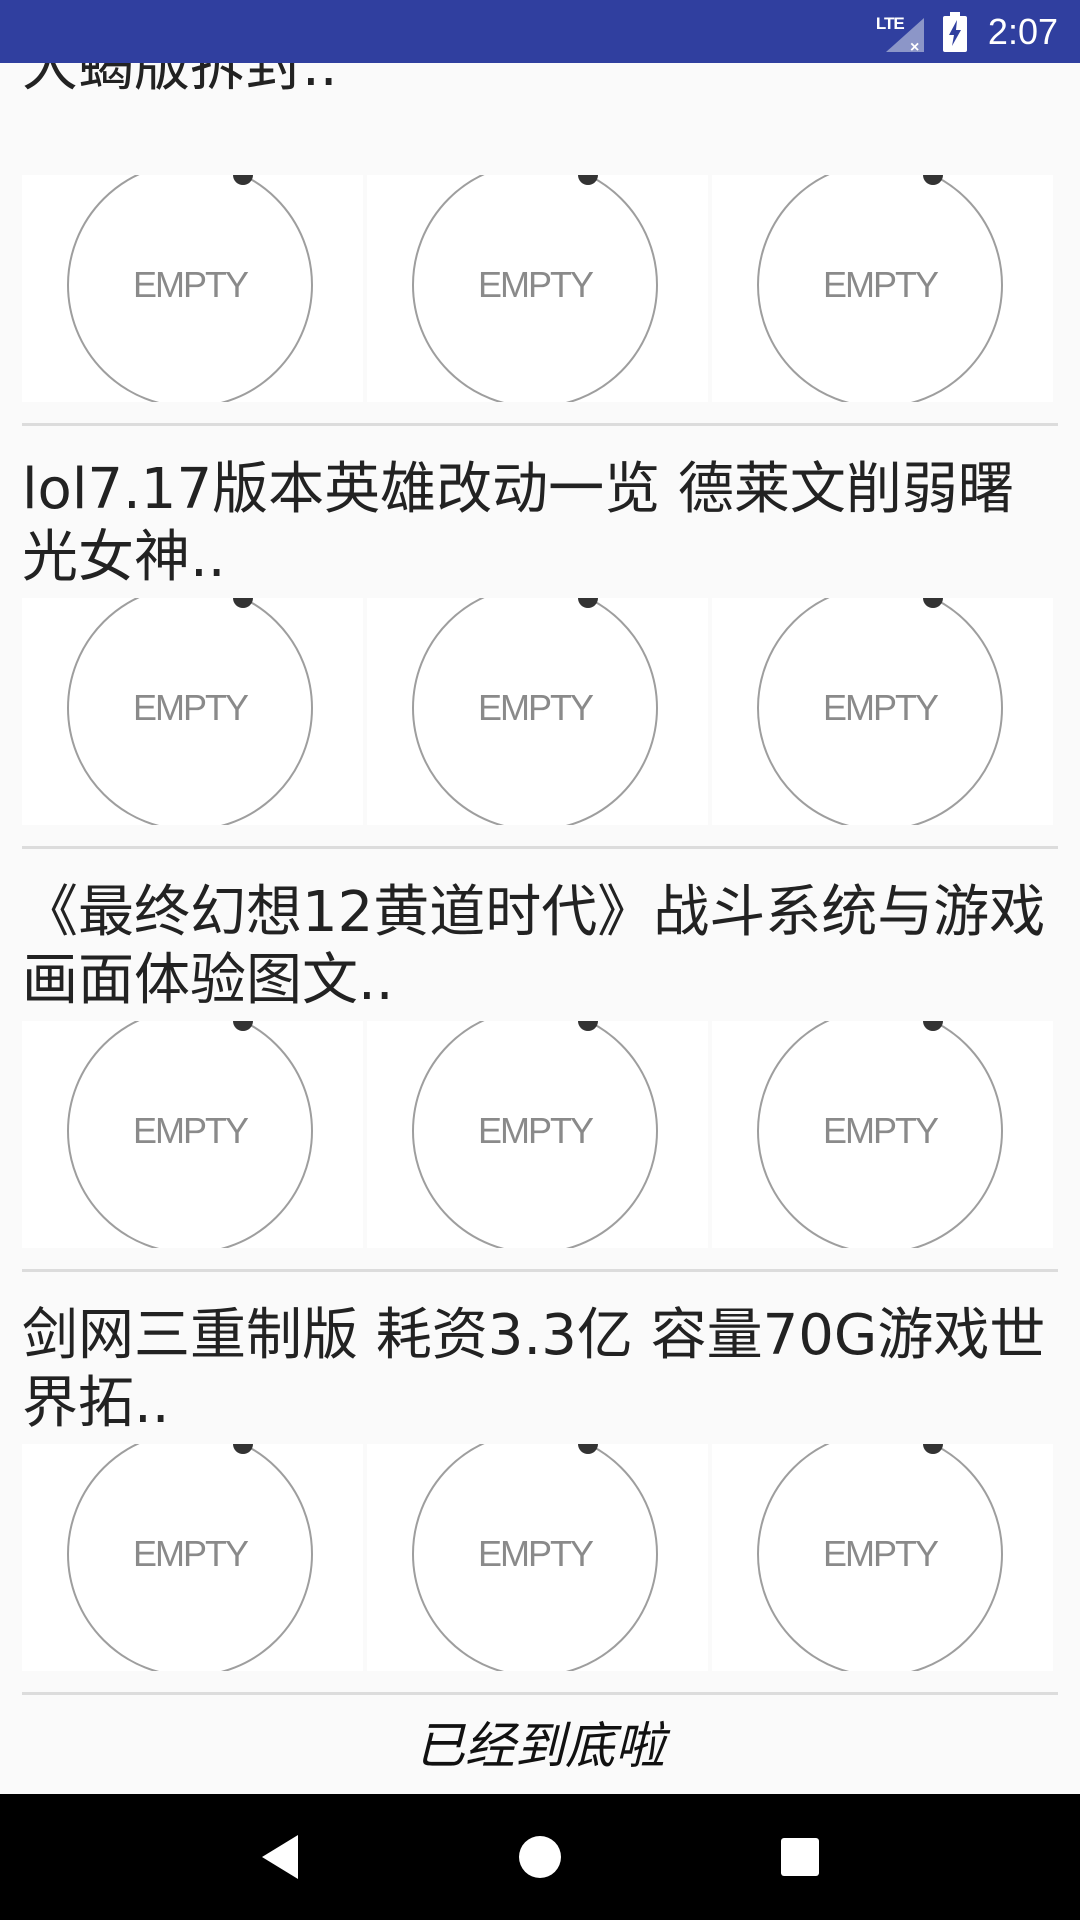  I want to click on home-icon, so click(540, 1857).